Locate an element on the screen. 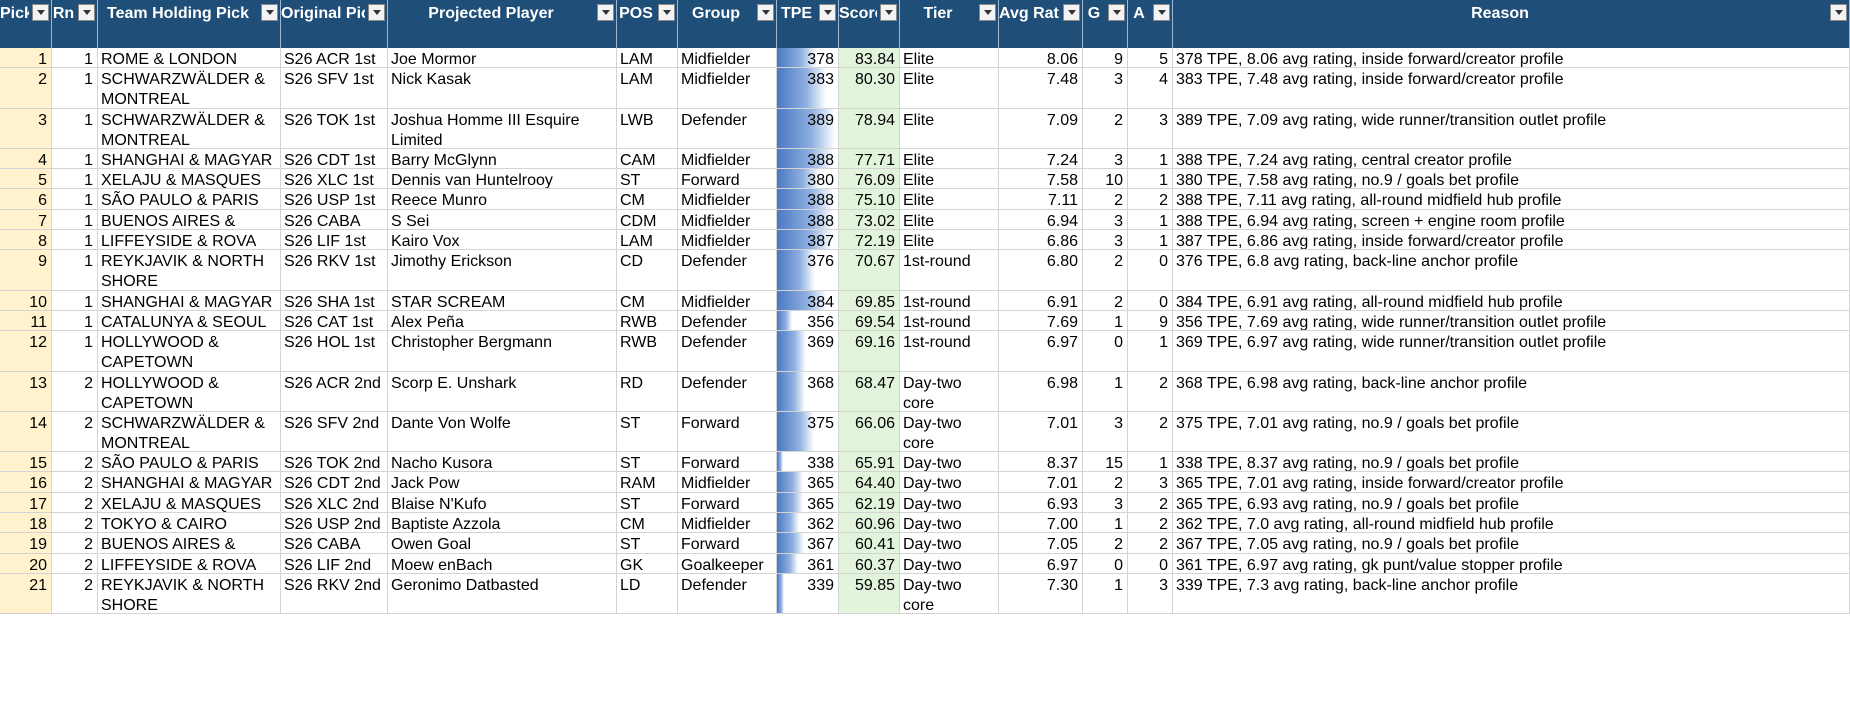 The image size is (1850, 721). cell-player: Nick Kasak is located at coordinates (502, 88).